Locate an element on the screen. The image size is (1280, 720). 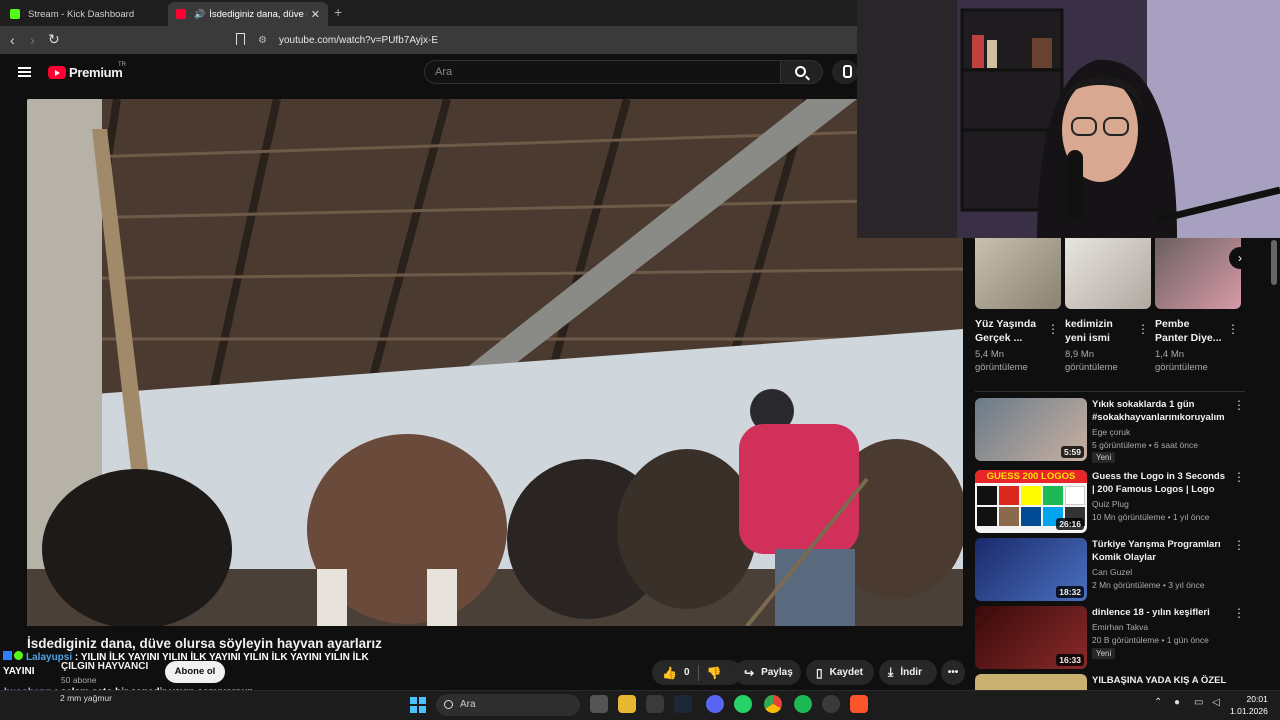
save-label: Kaydet is located at coordinates (846, 672).